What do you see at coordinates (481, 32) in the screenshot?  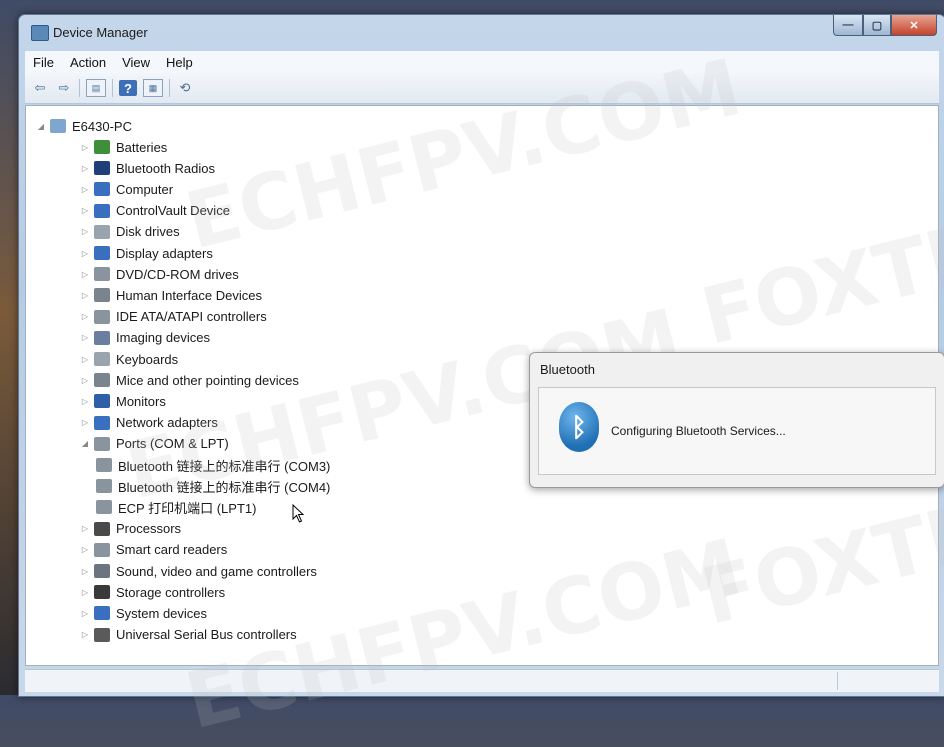 I see `title-bar: Device Manager — ▢ ✕` at bounding box center [481, 32].